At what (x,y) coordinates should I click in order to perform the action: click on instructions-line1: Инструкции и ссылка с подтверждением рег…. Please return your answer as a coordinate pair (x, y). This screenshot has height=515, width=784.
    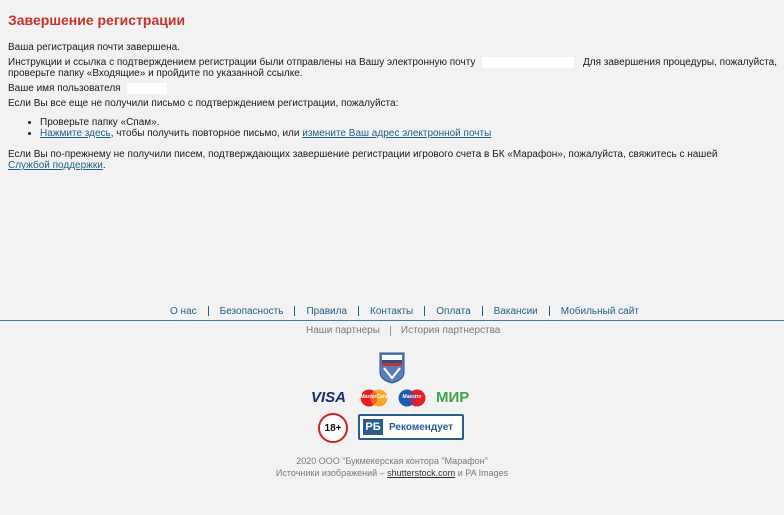
    Looking at the image, I should click on (392, 62).